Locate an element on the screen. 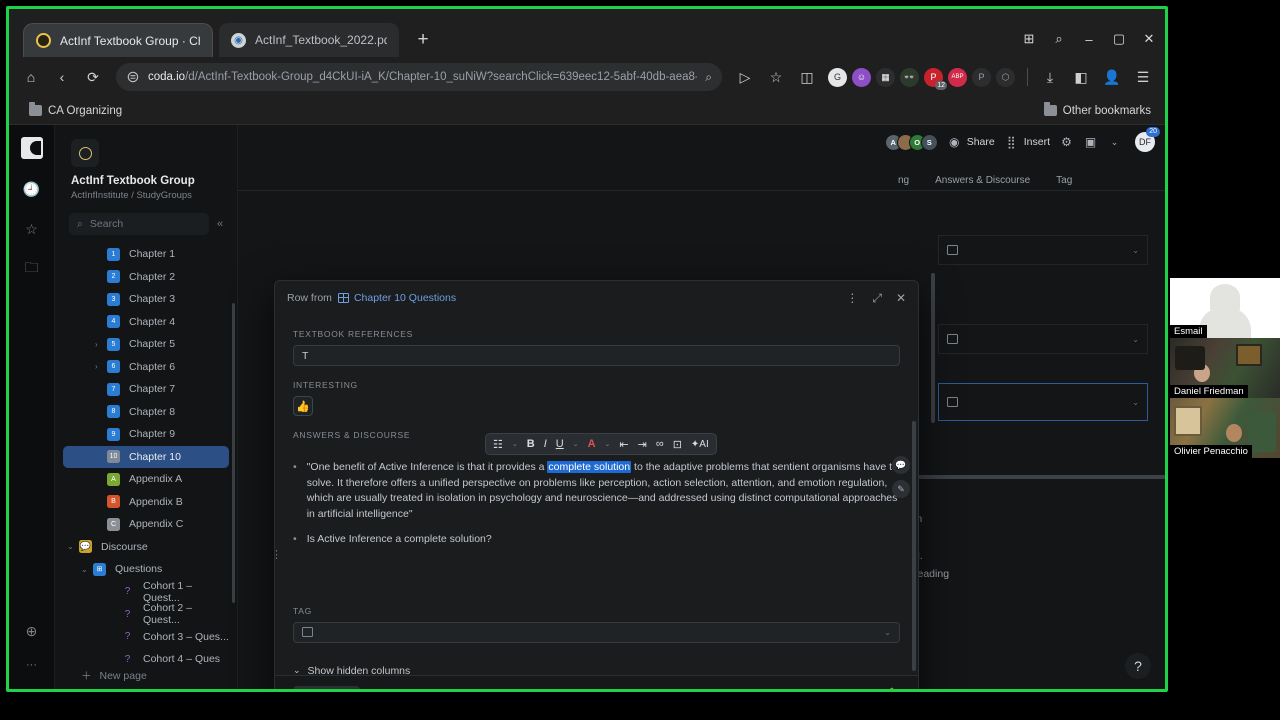 The width and height of the screenshot is (1280, 720). apps-grid-extension-icon: ▦ is located at coordinates (886, 77).